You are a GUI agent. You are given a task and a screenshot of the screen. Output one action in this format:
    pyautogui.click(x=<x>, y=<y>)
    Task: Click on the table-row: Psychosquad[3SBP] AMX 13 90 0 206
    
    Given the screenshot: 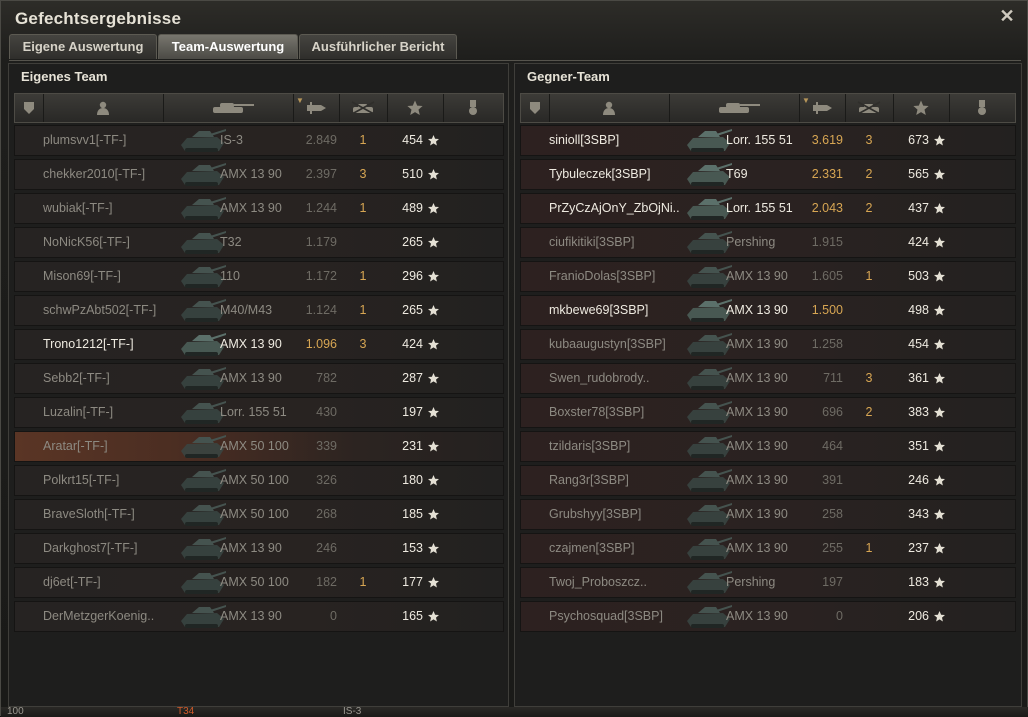 What is the action you would take?
    pyautogui.click(x=768, y=616)
    